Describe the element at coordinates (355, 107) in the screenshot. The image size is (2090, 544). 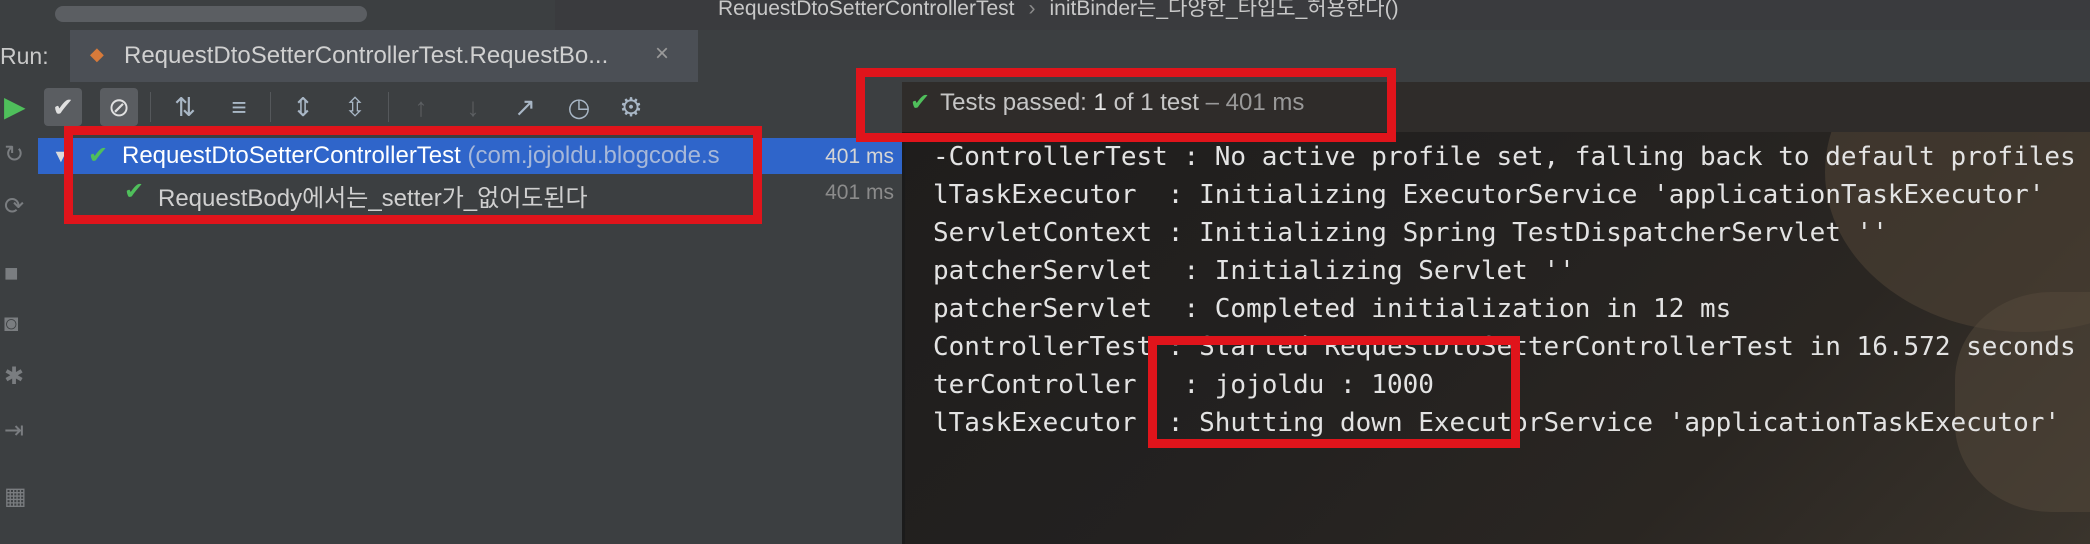
I see `collapse-all-icon: ⇳` at that location.